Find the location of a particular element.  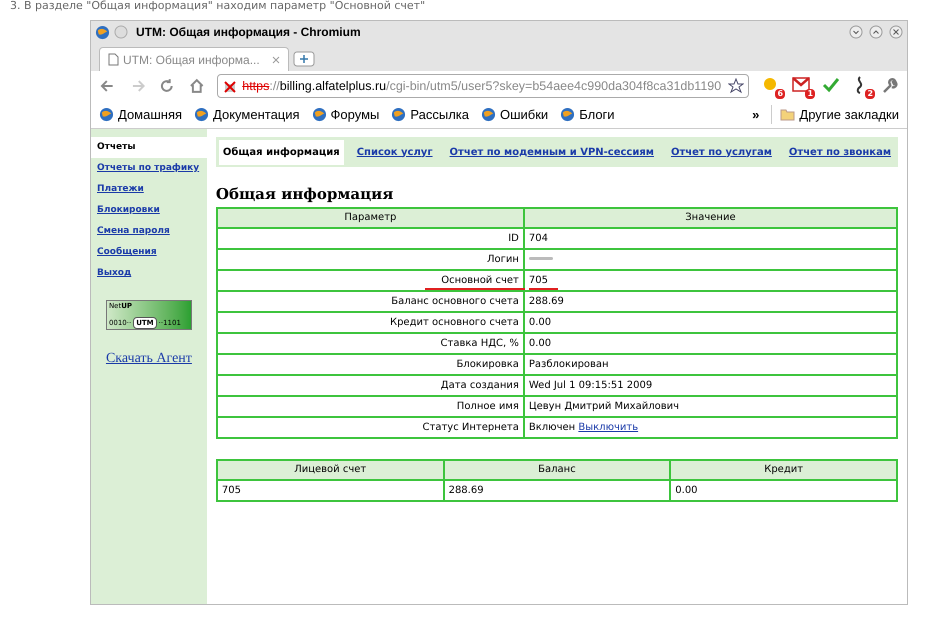

badge-count: 2 is located at coordinates (870, 94).